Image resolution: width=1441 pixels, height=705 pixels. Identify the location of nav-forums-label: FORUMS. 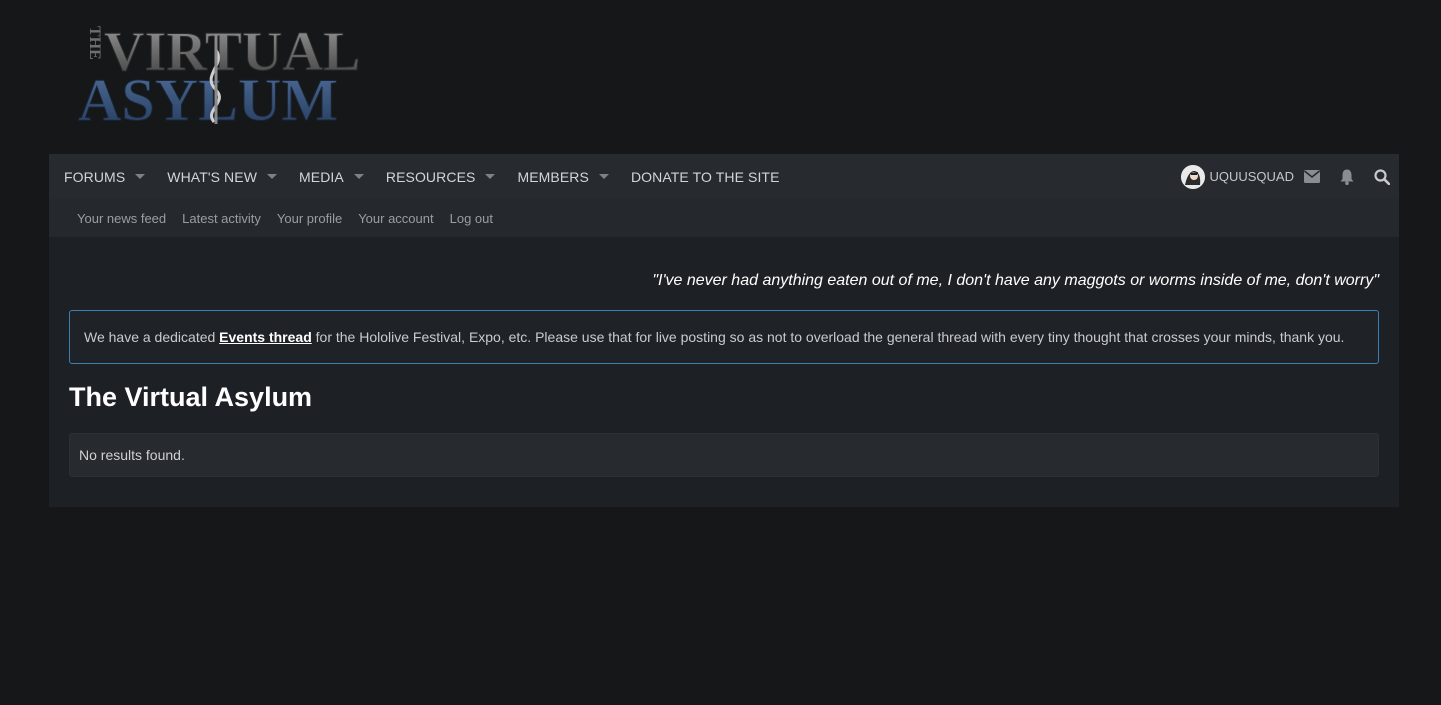
(95, 176).